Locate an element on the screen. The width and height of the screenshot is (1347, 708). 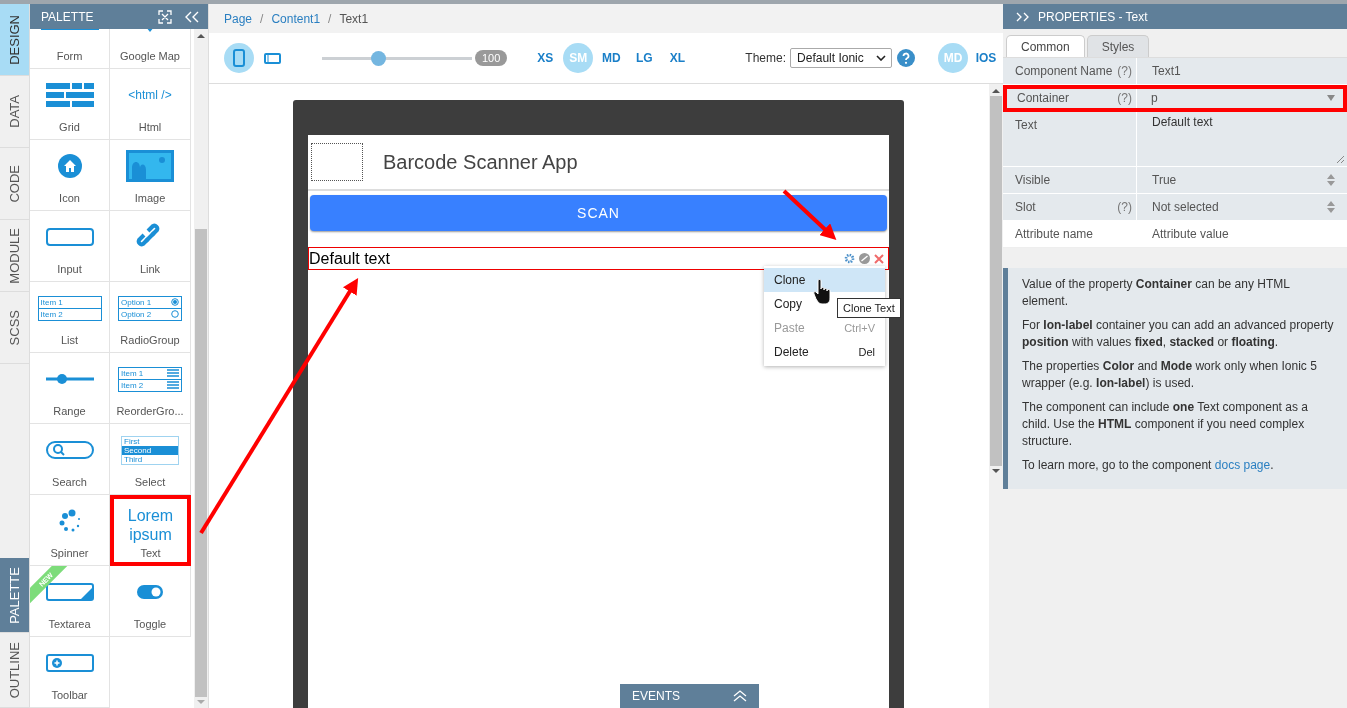
side-tab: DATA is located at coordinates (14, 112).